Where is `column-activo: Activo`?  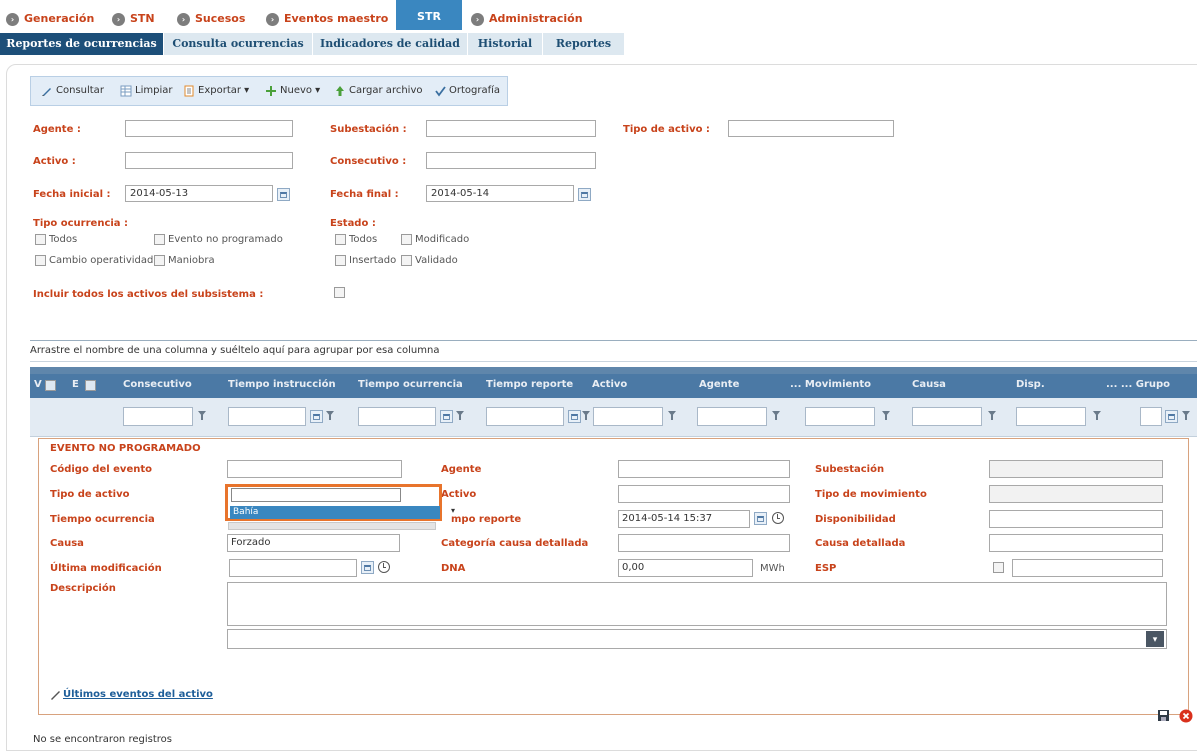 column-activo: Activo is located at coordinates (609, 384).